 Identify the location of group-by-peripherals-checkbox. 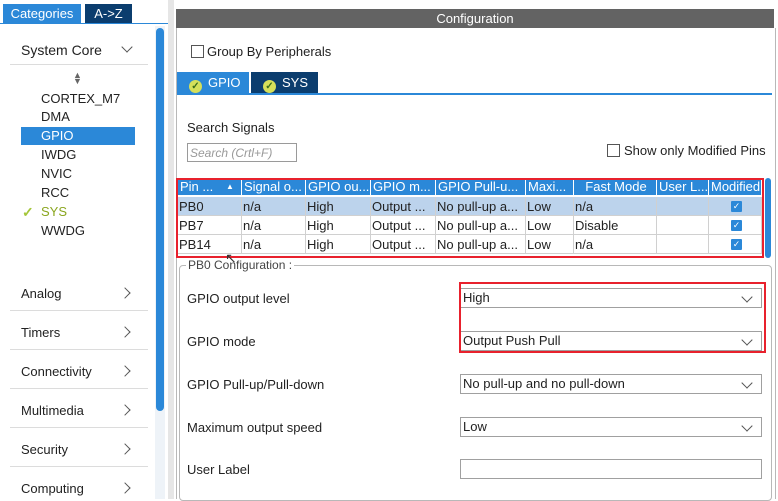
(197, 51).